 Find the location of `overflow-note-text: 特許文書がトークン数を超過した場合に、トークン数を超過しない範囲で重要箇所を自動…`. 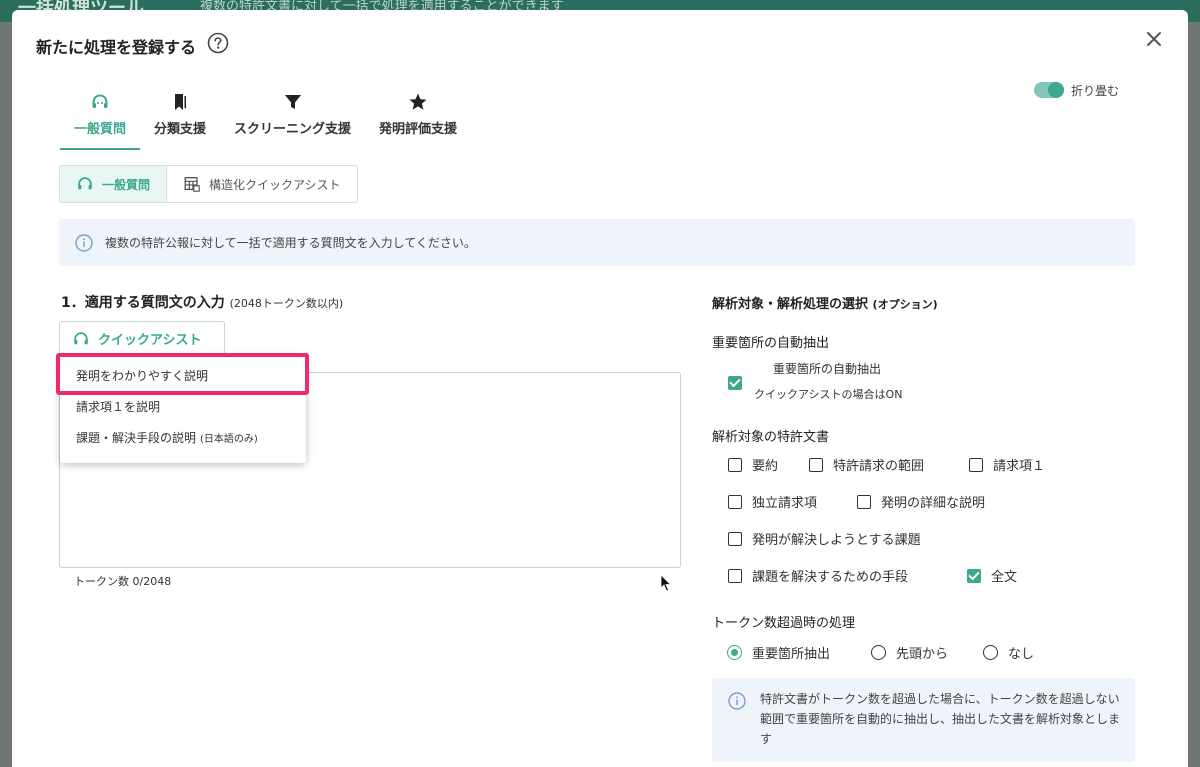

overflow-note-text: 特許文書がトークン数を超過した場合に、トークン数を超過しない範囲で重要箇所を自動… is located at coordinates (940, 719).